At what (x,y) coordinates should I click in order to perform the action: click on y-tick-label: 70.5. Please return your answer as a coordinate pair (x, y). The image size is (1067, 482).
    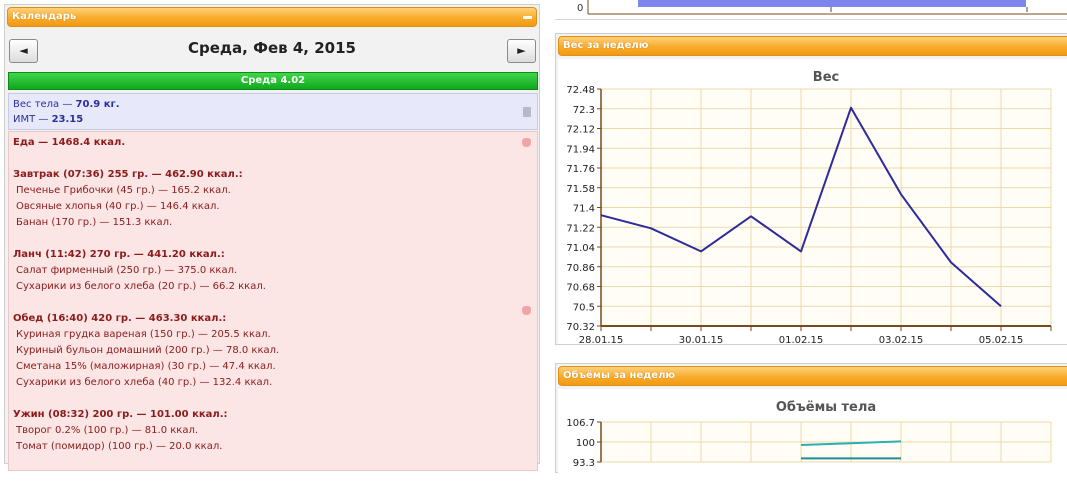
    Looking at the image, I should click on (584, 307).